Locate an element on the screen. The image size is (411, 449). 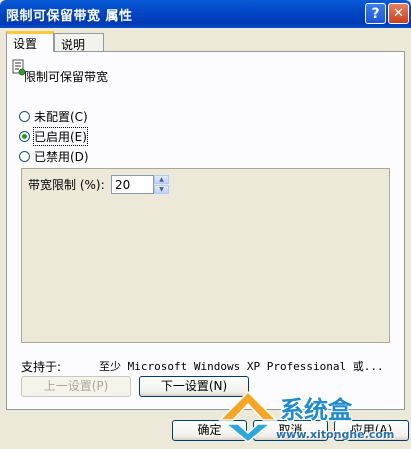
watermark: 系统盒 www.xitonghe.com is located at coordinates (313, 417).